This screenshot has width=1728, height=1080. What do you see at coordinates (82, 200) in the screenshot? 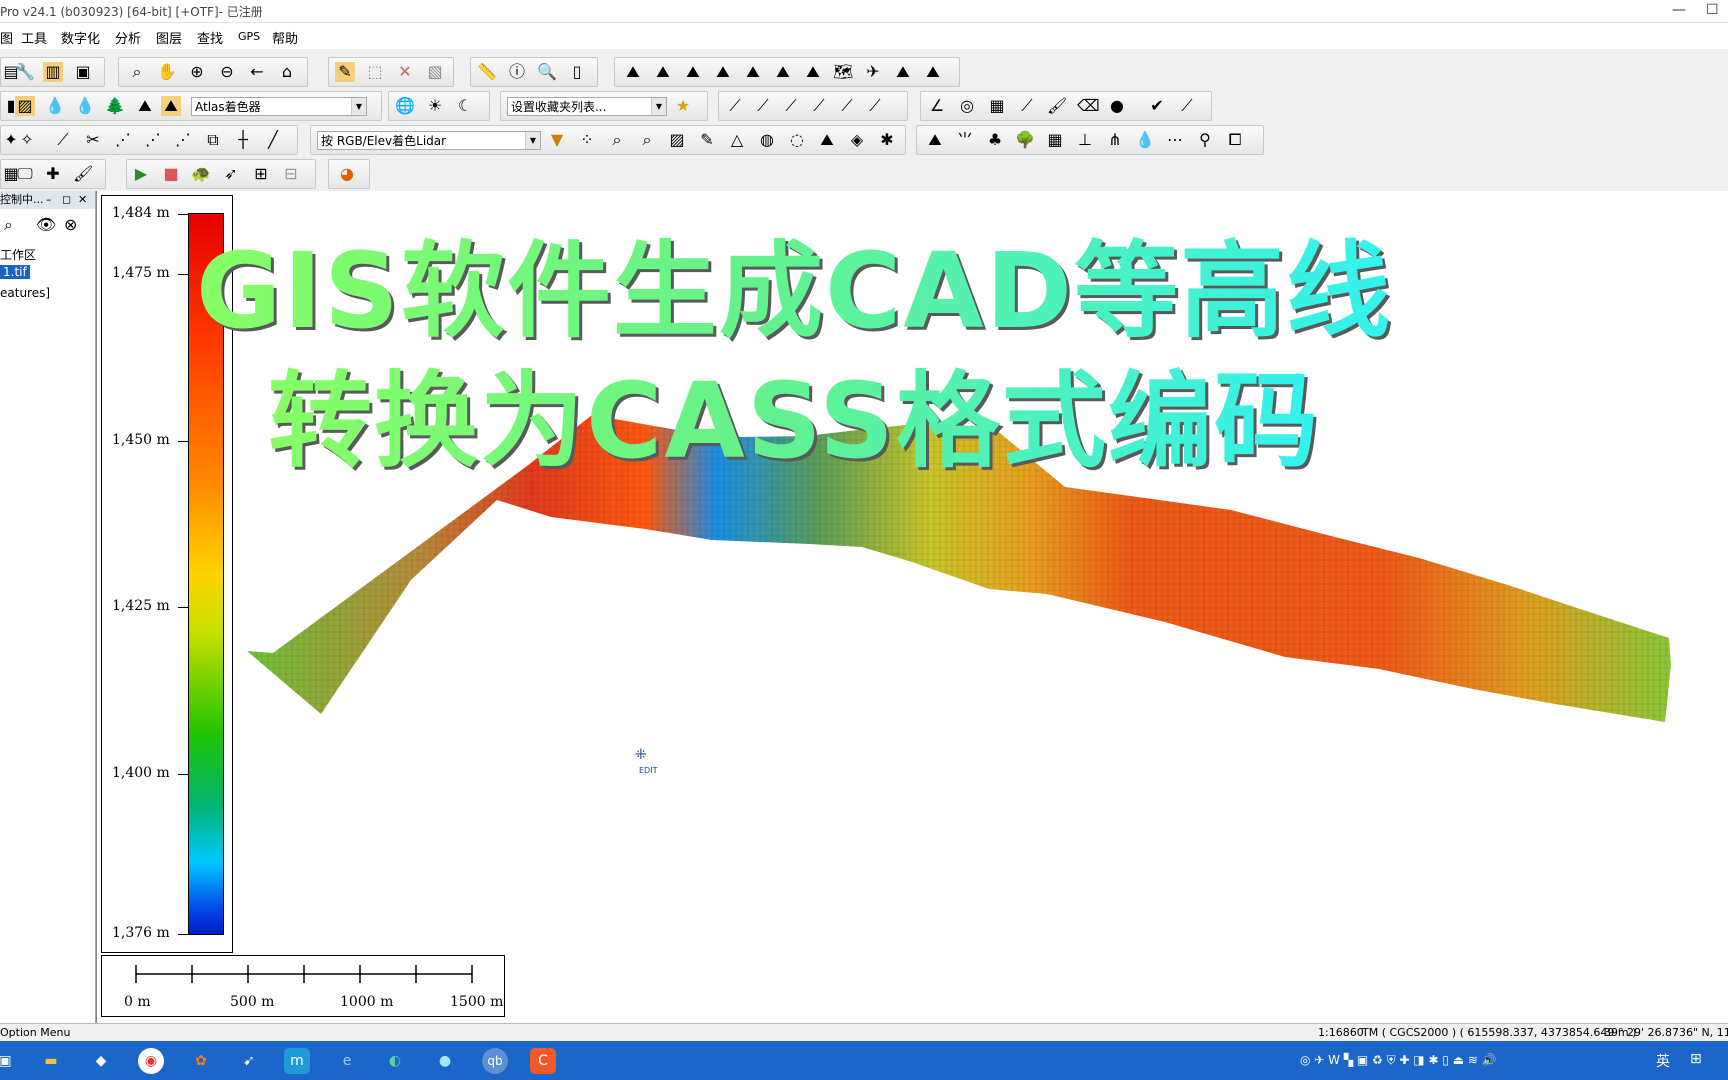
I see `panel-close-icon: ✕` at bounding box center [82, 200].